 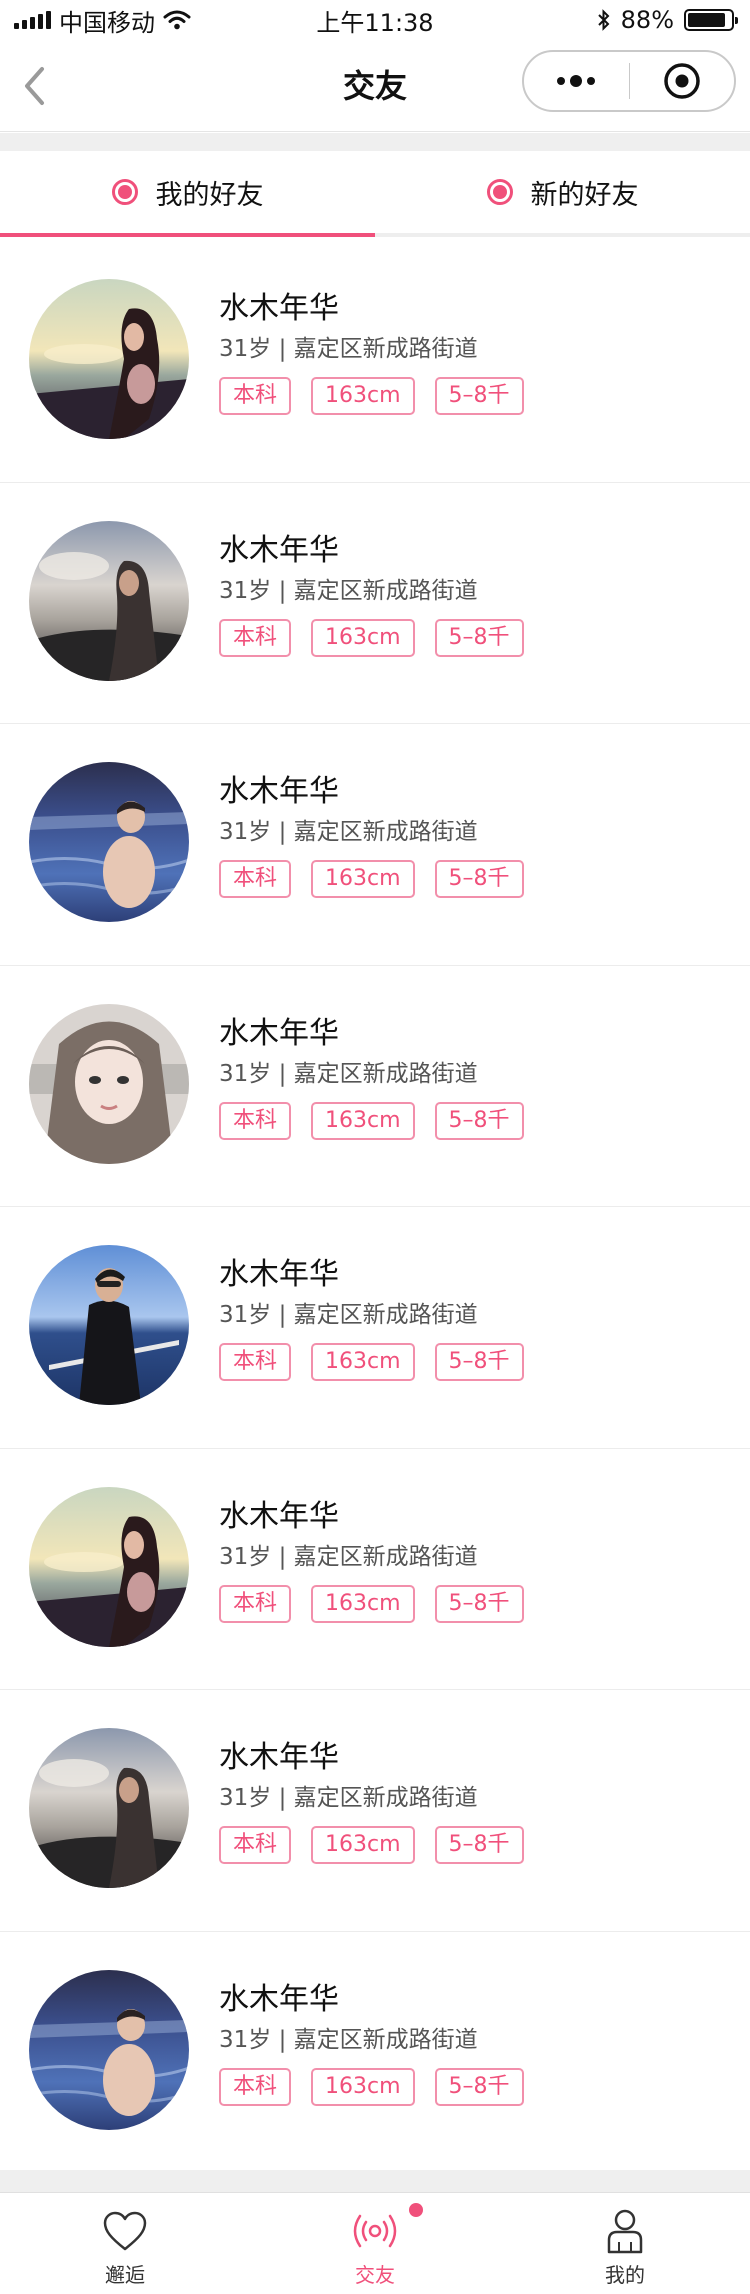 I want to click on nav-bar: 交友, so click(x=375, y=86).